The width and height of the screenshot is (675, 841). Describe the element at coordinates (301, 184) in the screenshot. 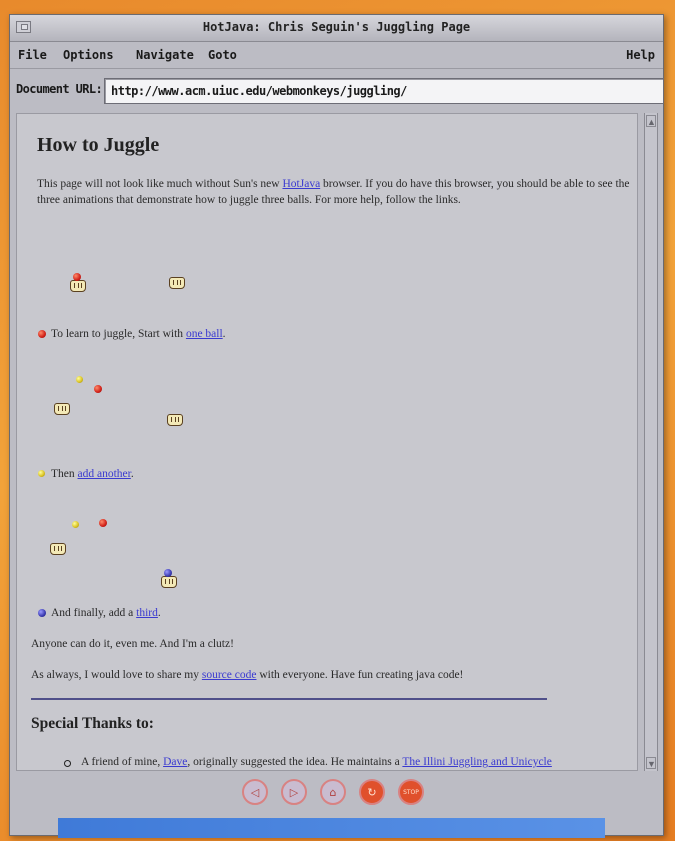

I see `hotjava-link: HotJava` at that location.